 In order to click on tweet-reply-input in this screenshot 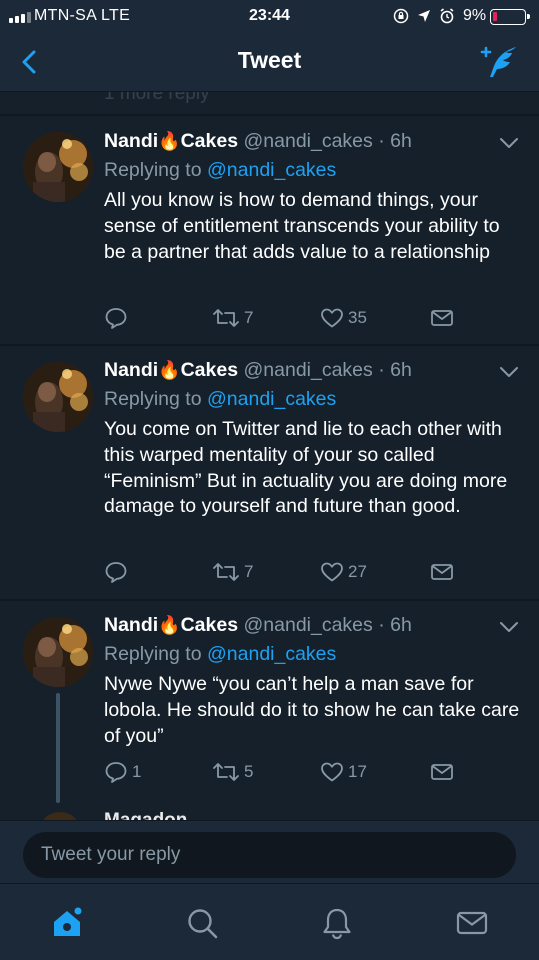, I will do `click(269, 855)`.